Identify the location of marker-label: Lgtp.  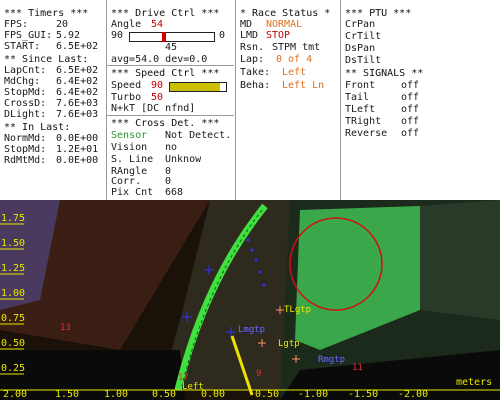
(289, 344).